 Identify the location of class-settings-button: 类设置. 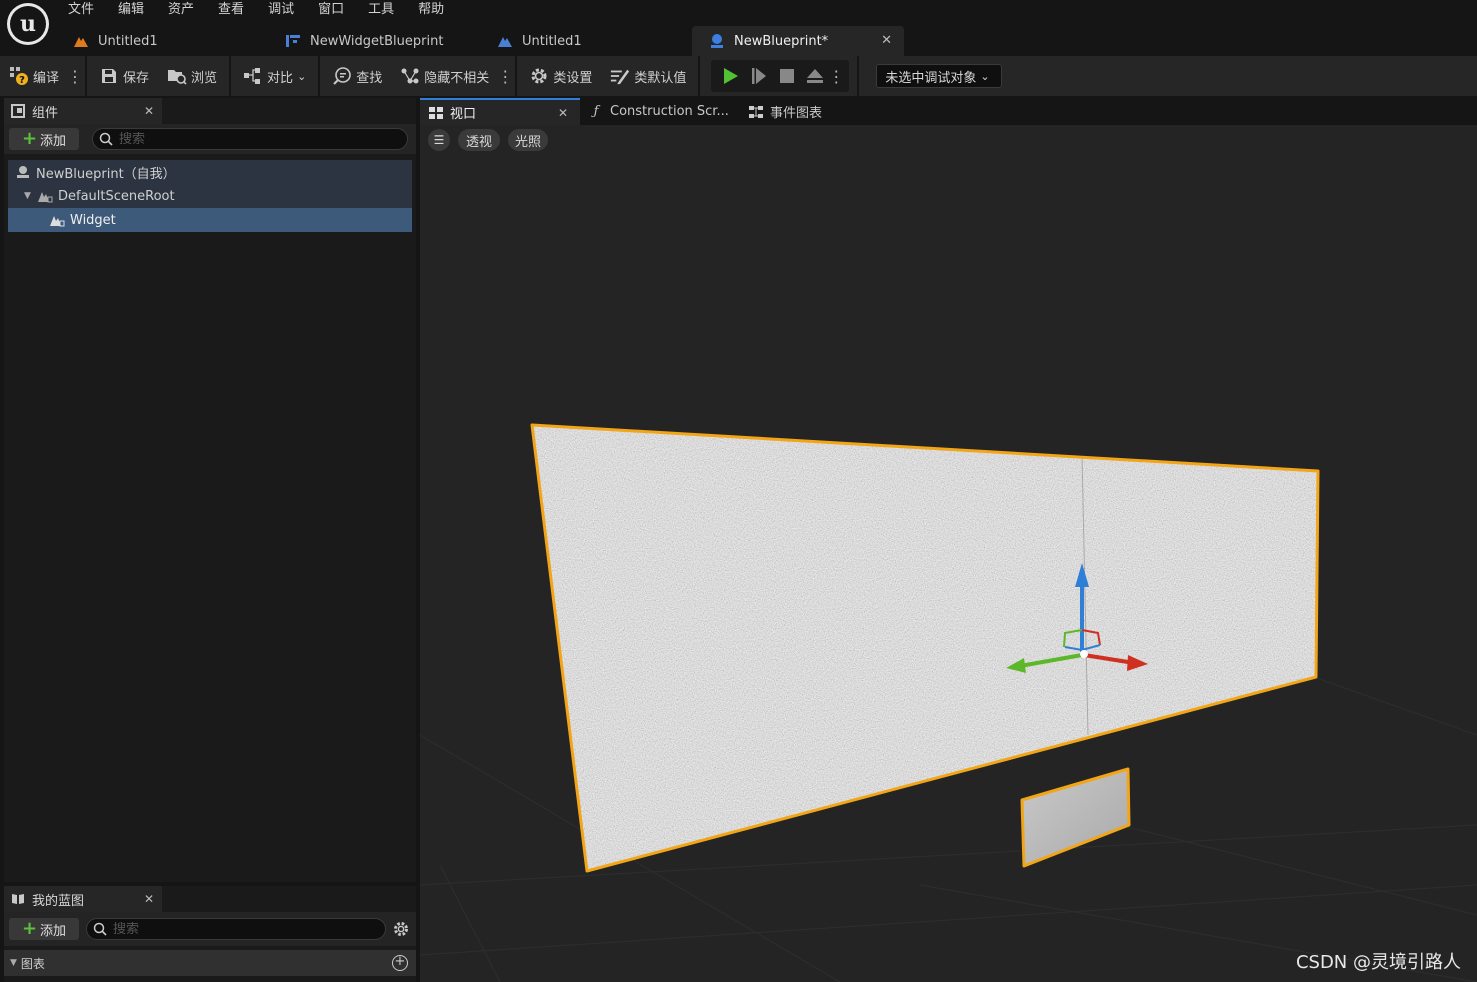
(560, 76).